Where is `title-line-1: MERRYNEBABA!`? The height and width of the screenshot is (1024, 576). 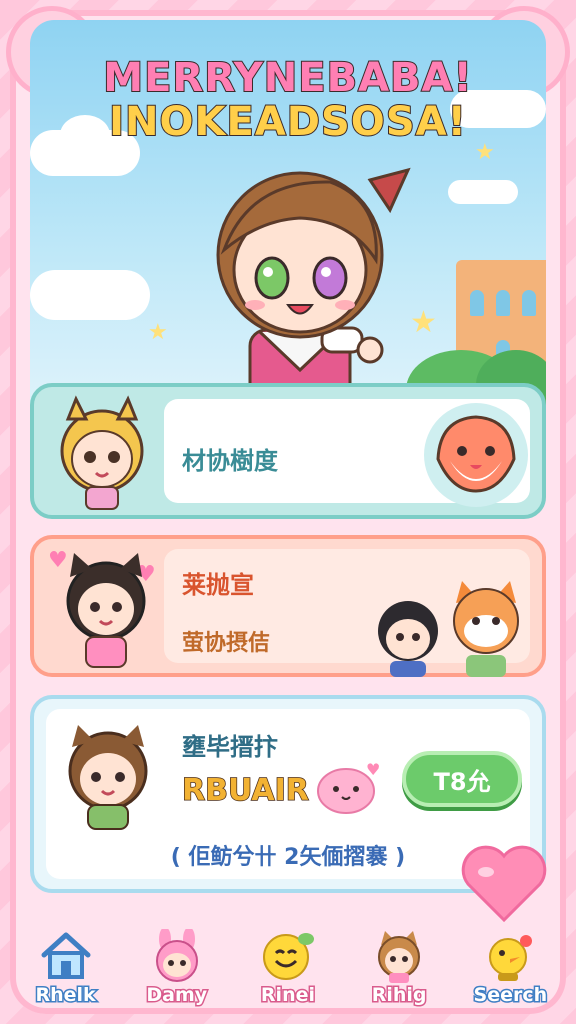 title-line-1: MERRYNEBABA! is located at coordinates (287, 78).